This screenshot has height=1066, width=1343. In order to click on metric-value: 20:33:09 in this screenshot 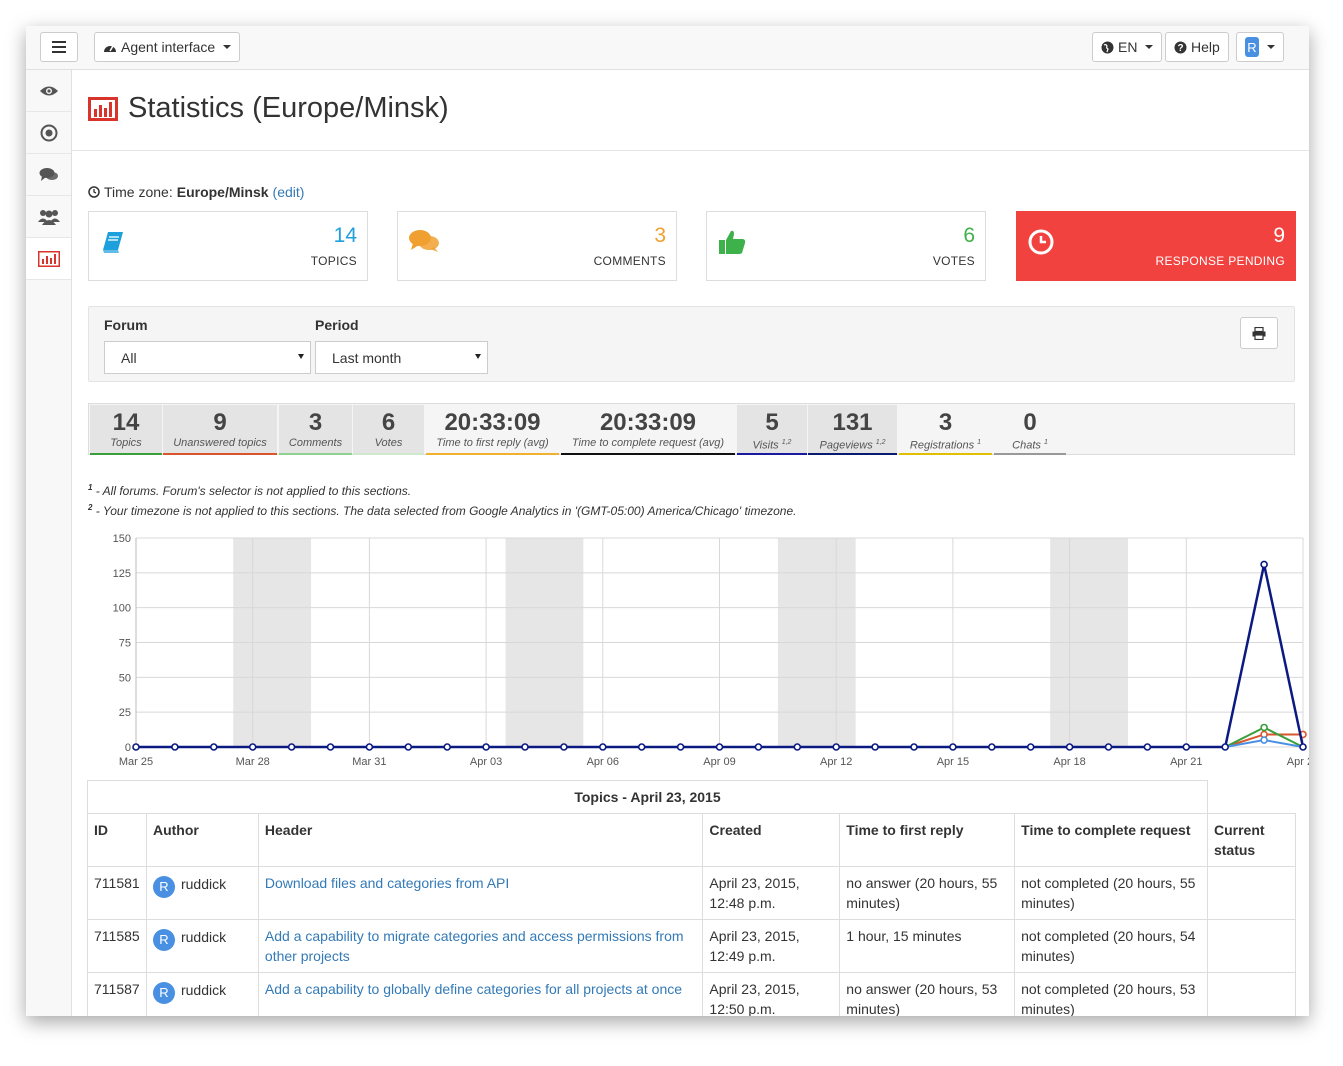, I will do `click(648, 422)`.